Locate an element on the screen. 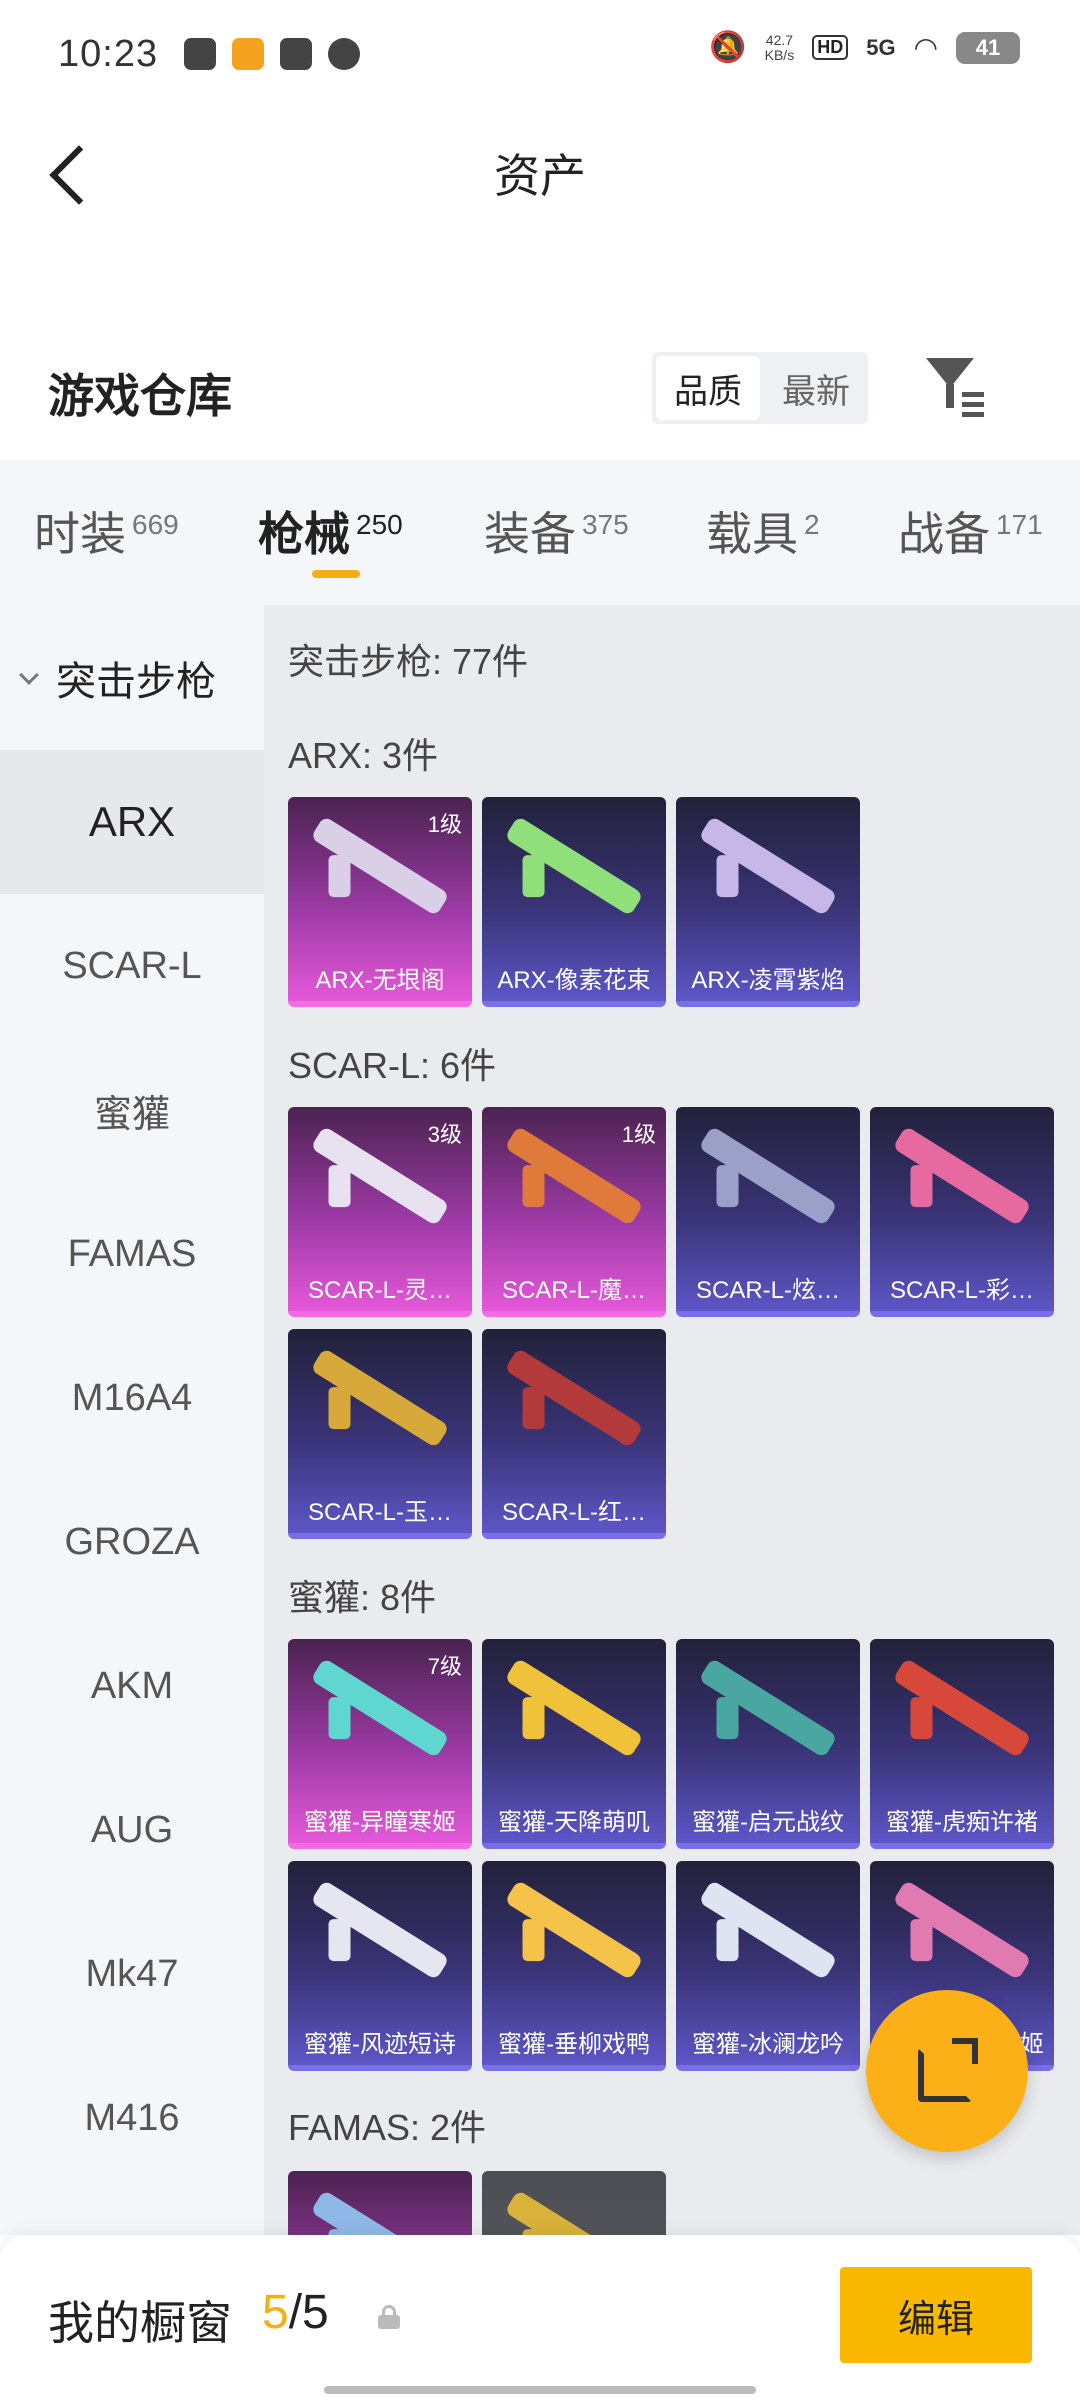 Image resolution: width=1080 pixels, height=2400 pixels. weapon-name: 蜜獾-风迹短诗 is located at coordinates (380, 2044).